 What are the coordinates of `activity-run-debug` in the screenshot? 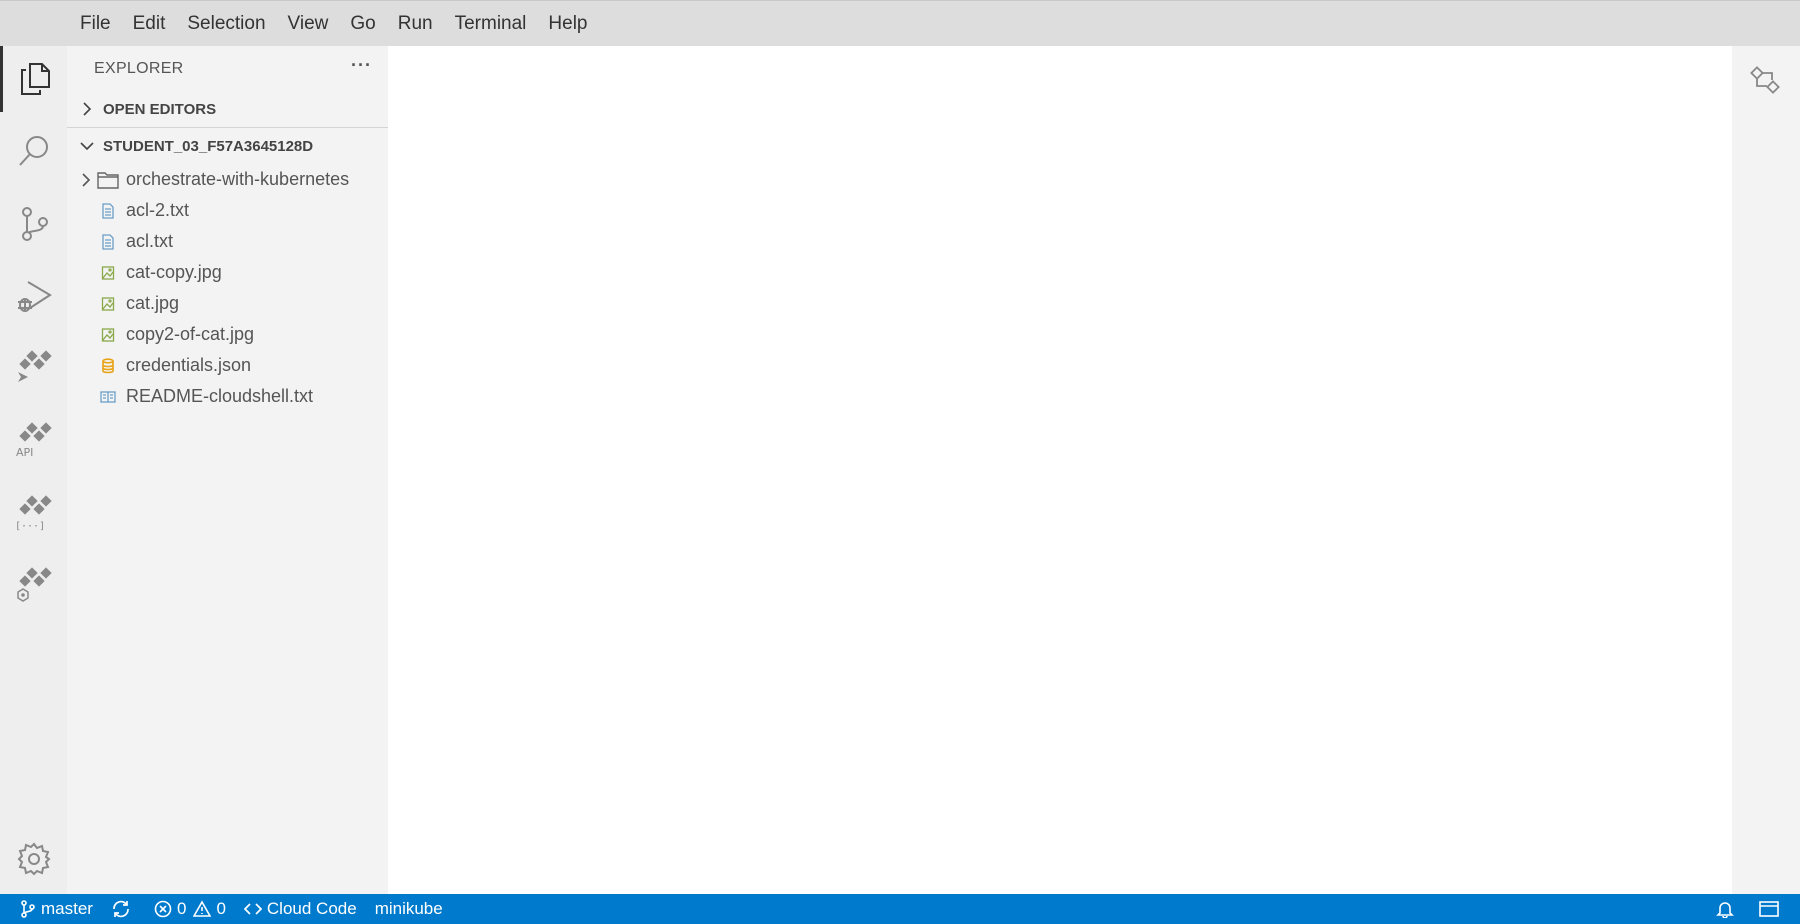 It's located at (33, 296).